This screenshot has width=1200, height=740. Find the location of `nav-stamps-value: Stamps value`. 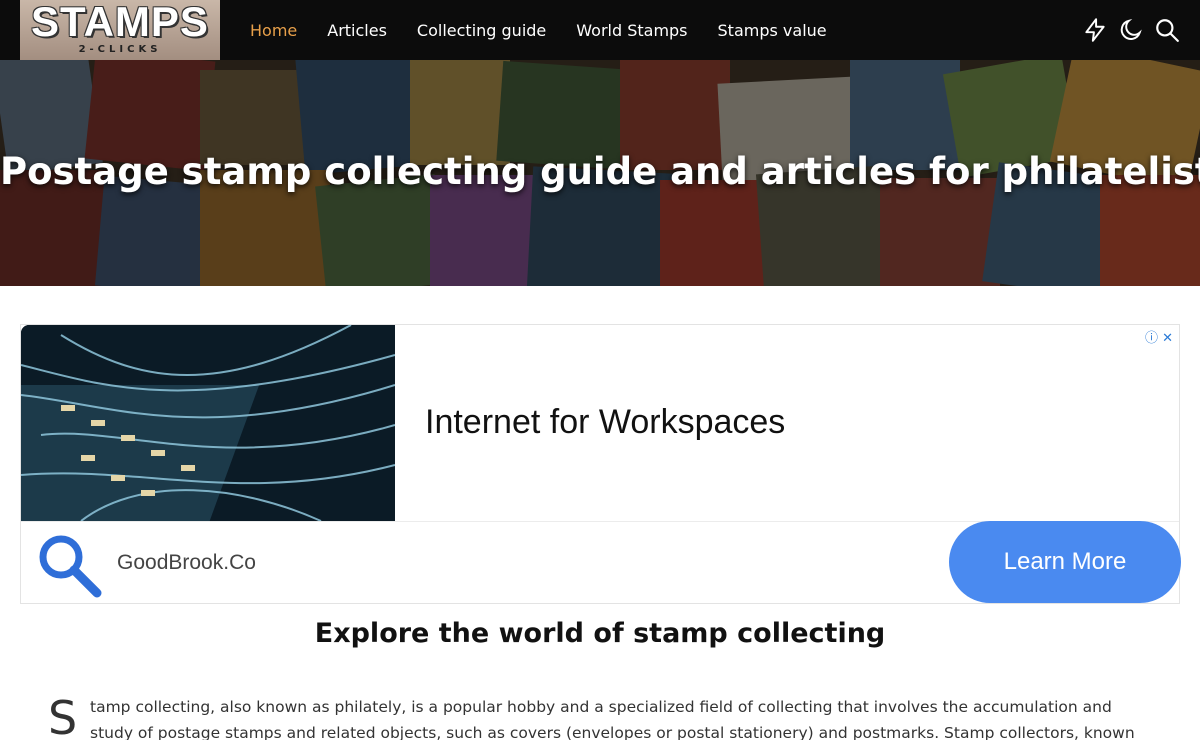

nav-stamps-value: Stamps value is located at coordinates (772, 30).